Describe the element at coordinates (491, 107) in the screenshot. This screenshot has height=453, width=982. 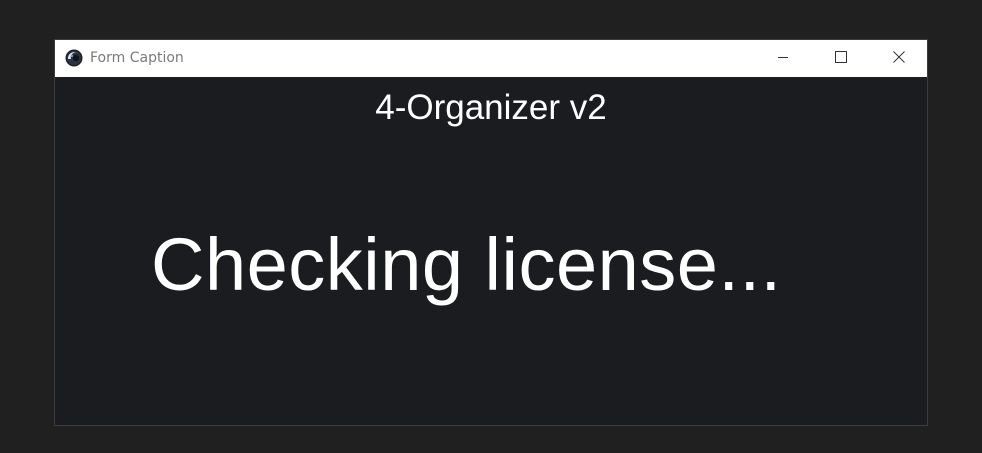
I see `app-name-heading: 4-Organizer v2` at that location.